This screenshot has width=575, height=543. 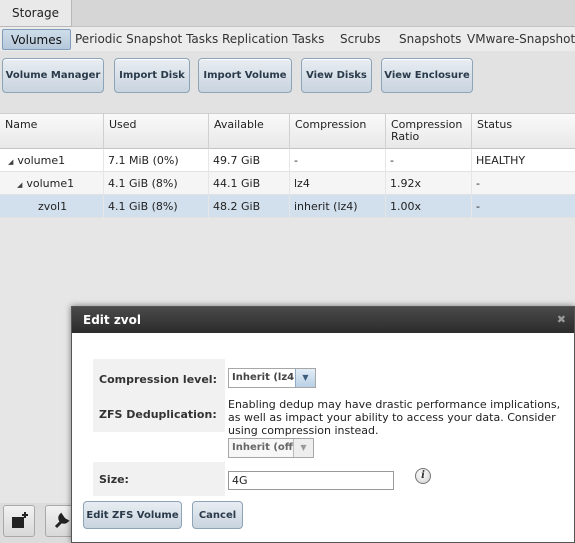 I want to click on compression-level-label: Compression level:, so click(x=159, y=379).